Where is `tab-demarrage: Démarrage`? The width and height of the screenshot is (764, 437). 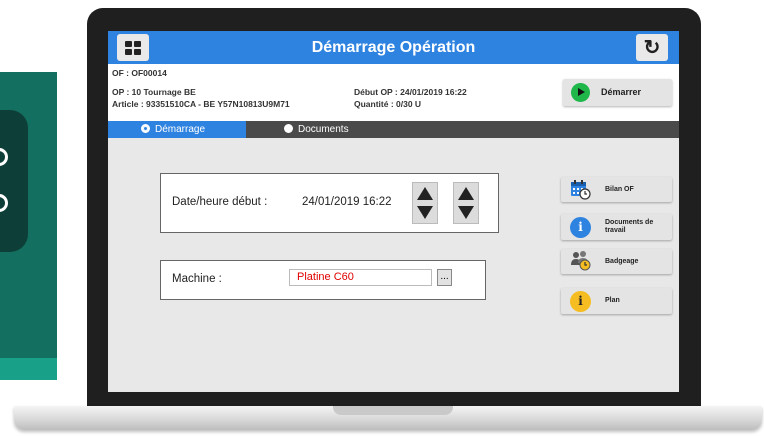
tab-demarrage: Démarrage is located at coordinates (177, 129).